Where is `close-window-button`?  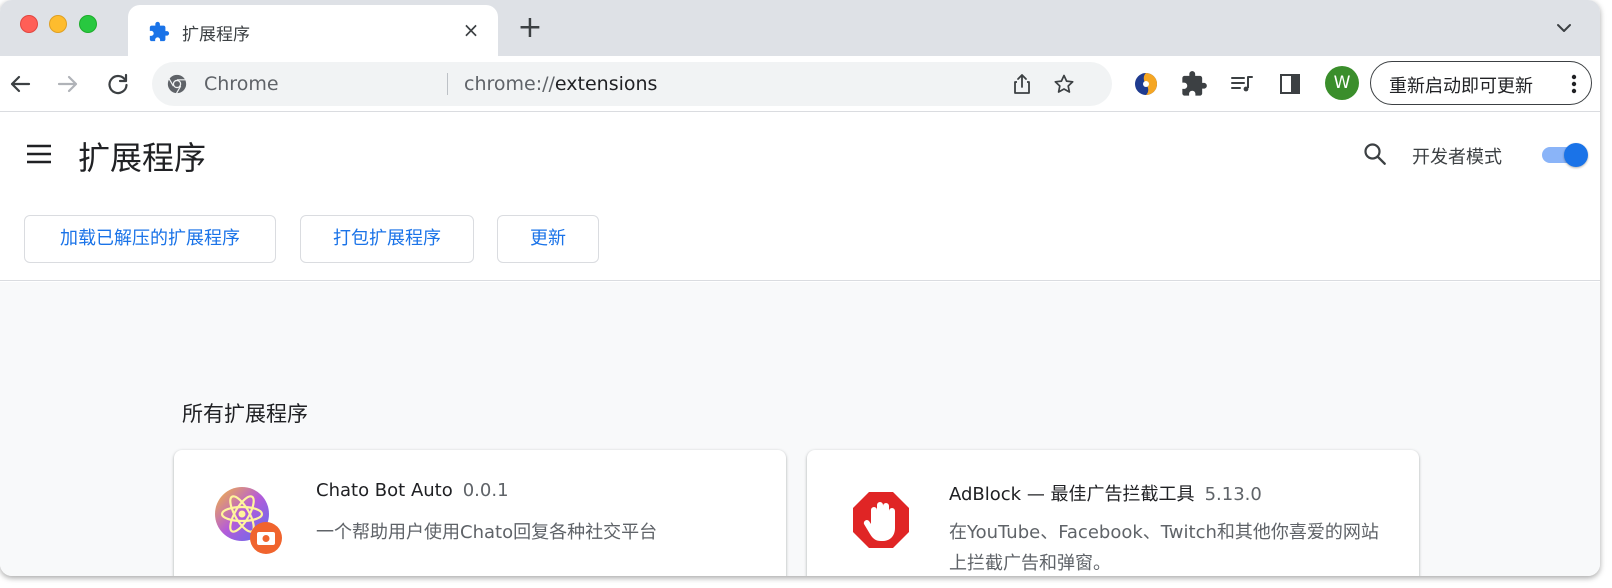 close-window-button is located at coordinates (29, 24).